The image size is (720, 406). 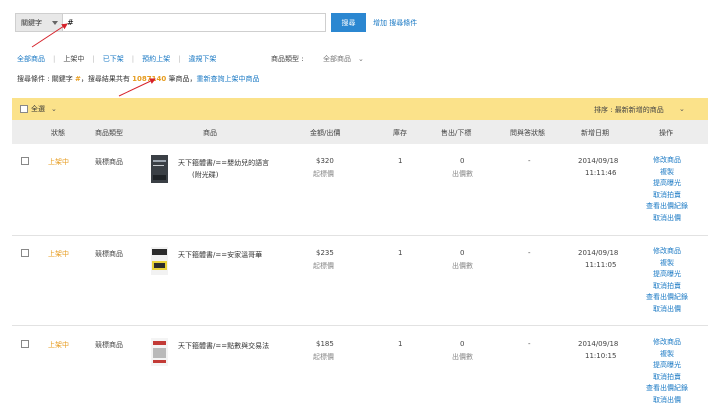 I want to click on created-time: 11:10:15, so click(x=601, y=356).